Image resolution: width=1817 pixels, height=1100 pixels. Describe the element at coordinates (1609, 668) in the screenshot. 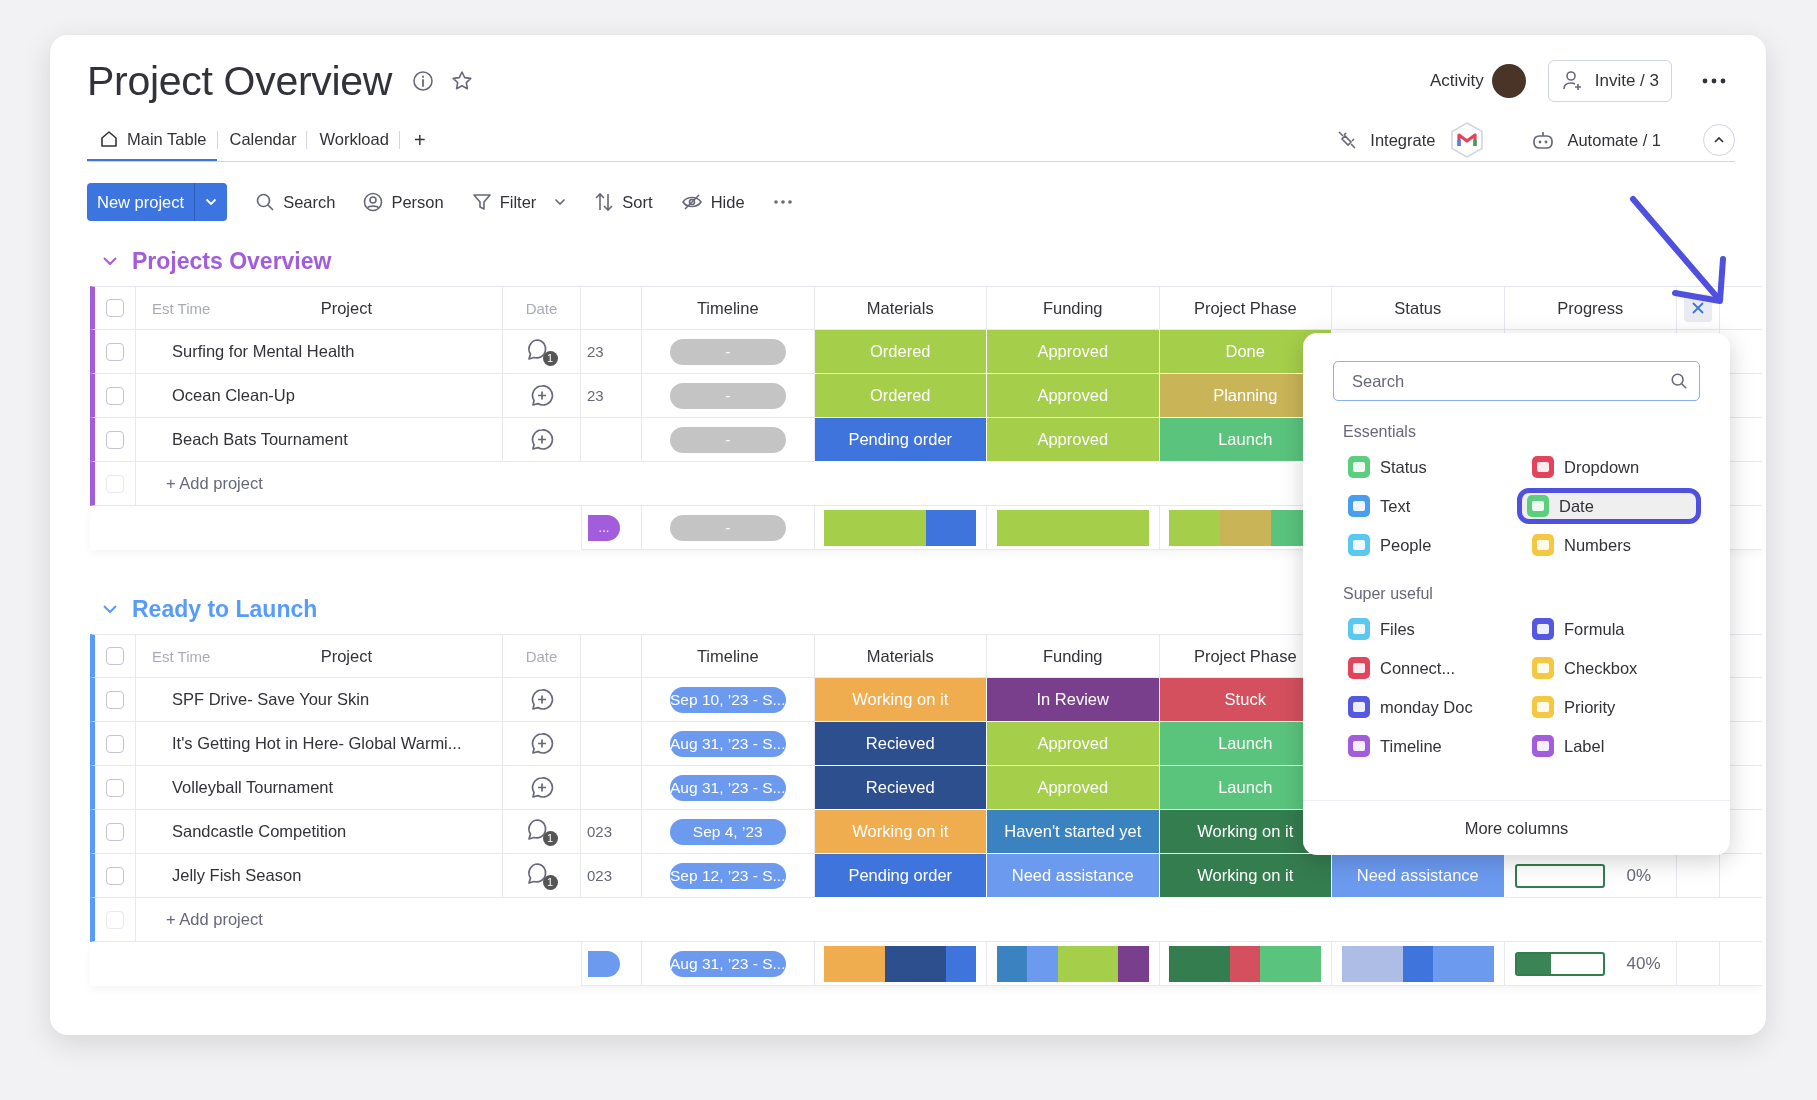

I see `column-type-option: Checkbox` at that location.